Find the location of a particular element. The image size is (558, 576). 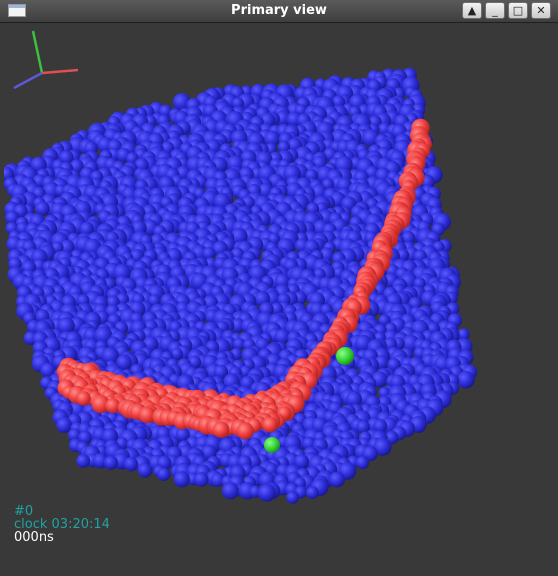

shade-button: ▲ is located at coordinates (472, 10).